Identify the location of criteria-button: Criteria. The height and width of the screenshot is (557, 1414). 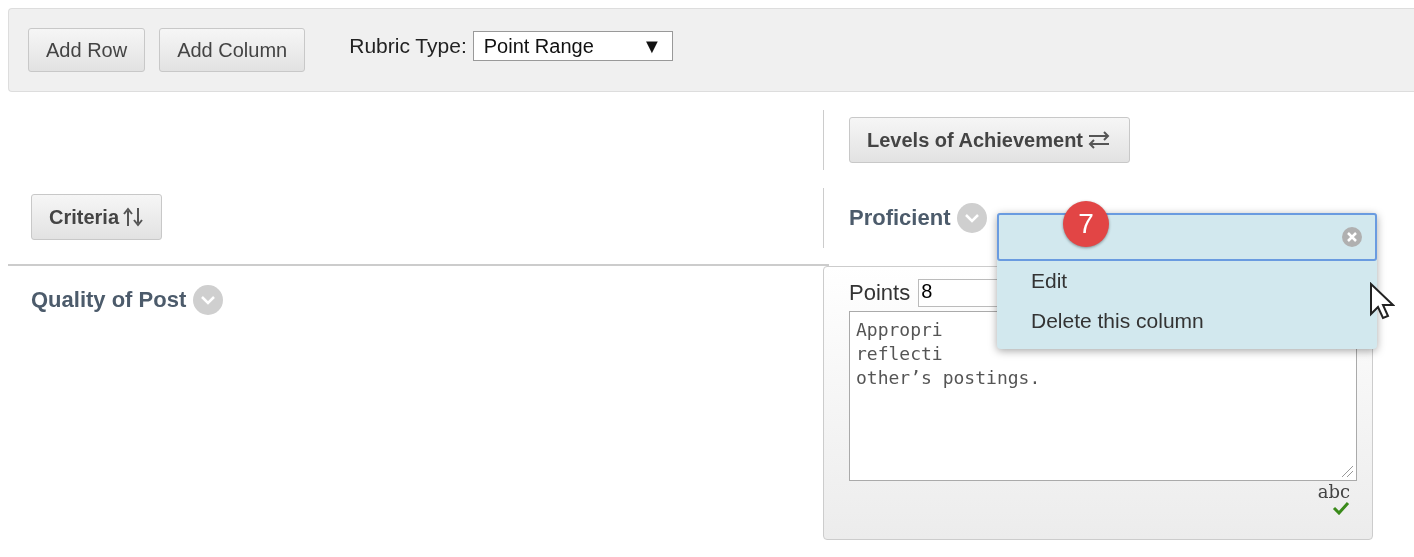
(97, 217).